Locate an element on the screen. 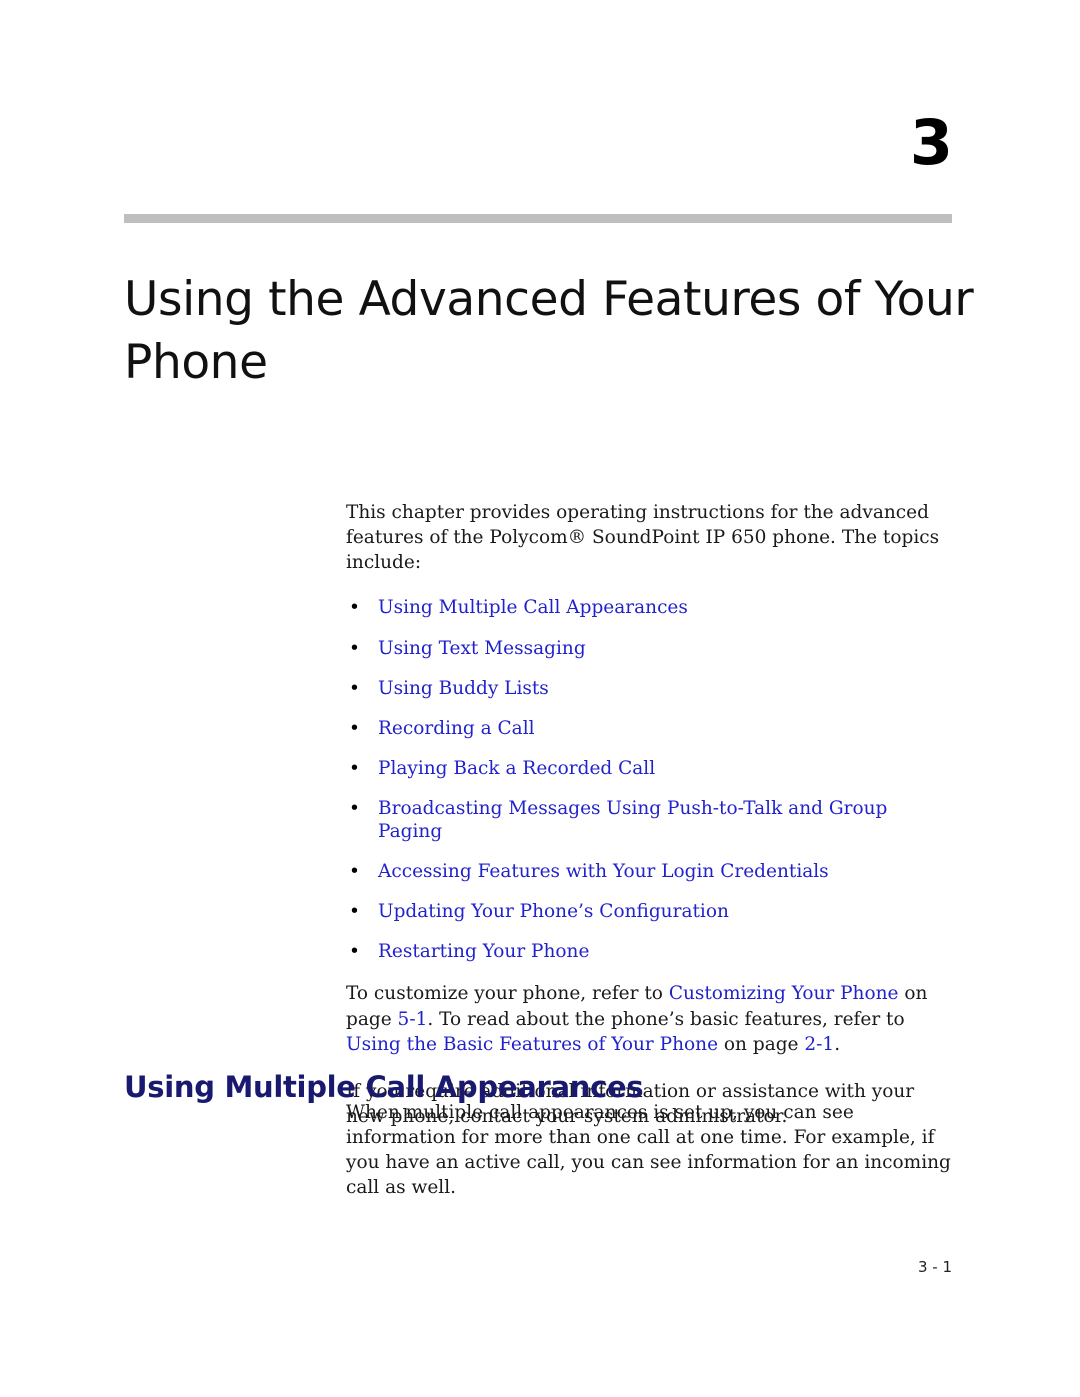  cross-ref-text-4: on page is located at coordinates (761, 1044).